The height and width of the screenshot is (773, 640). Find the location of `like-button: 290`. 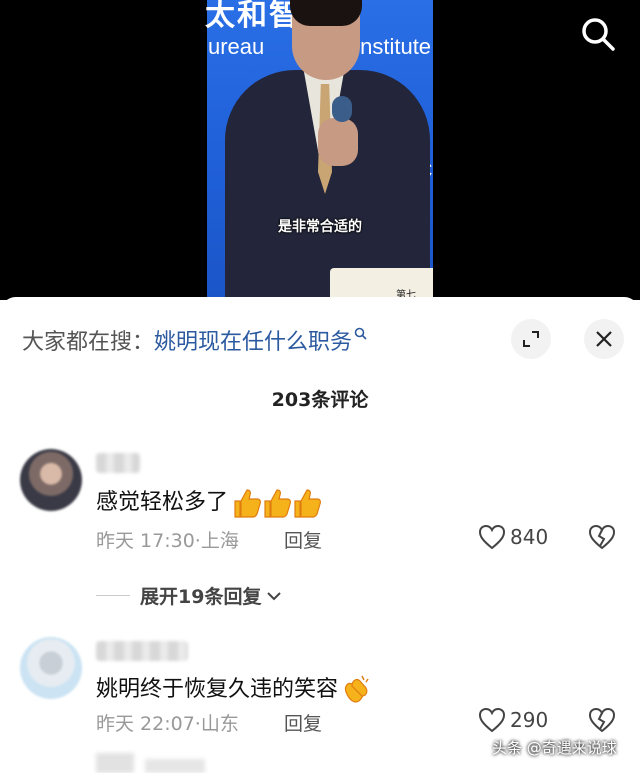

like-button: 290 is located at coordinates (513, 720).